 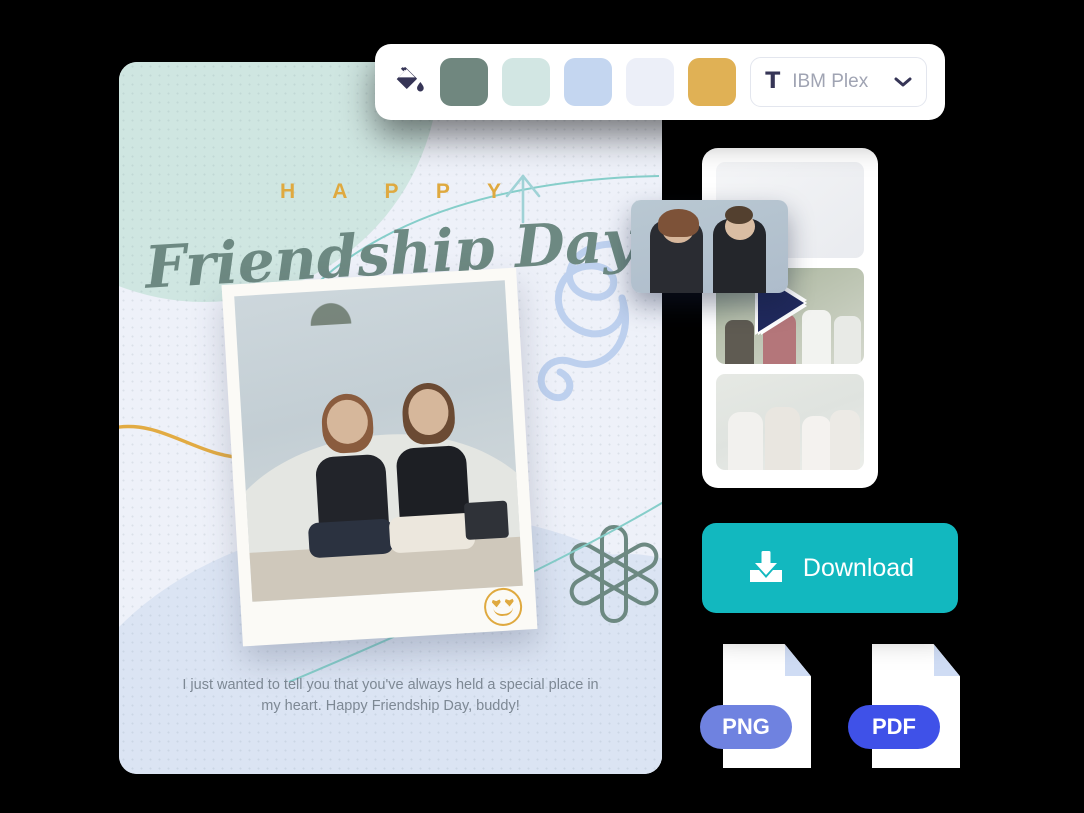 I want to click on font-name-value: IBM Plex, so click(x=830, y=81).